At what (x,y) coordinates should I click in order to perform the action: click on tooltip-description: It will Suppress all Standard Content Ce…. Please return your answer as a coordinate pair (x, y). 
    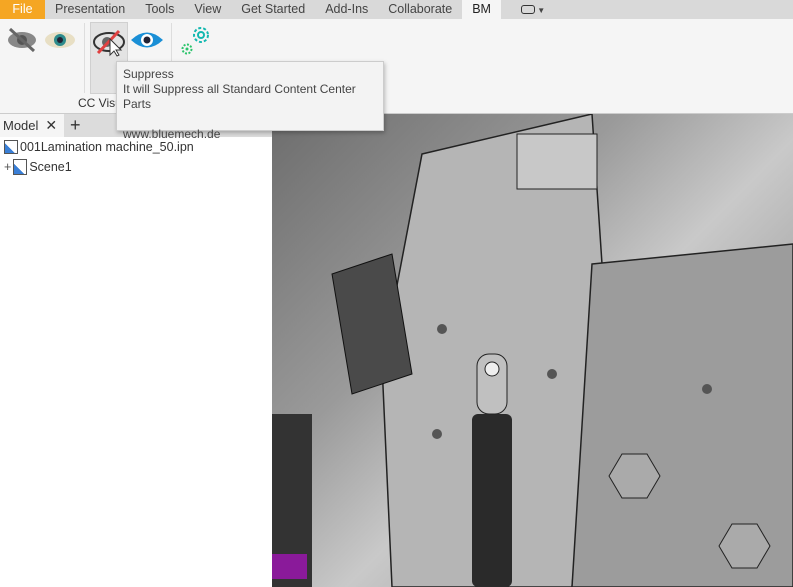
    Looking at the image, I should click on (239, 96).